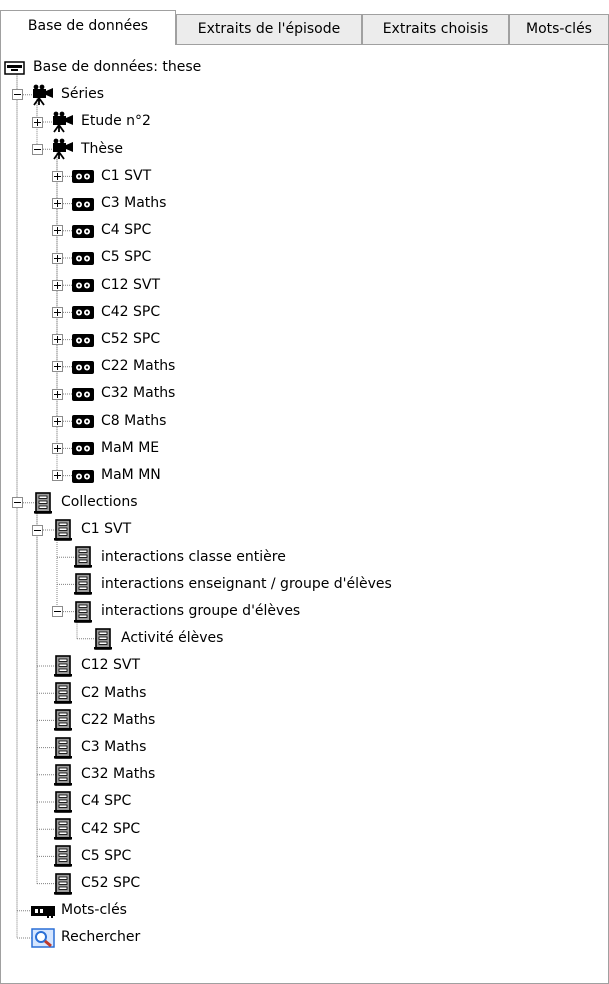  I want to click on tree-item-label: Mots-clés, so click(94, 910).